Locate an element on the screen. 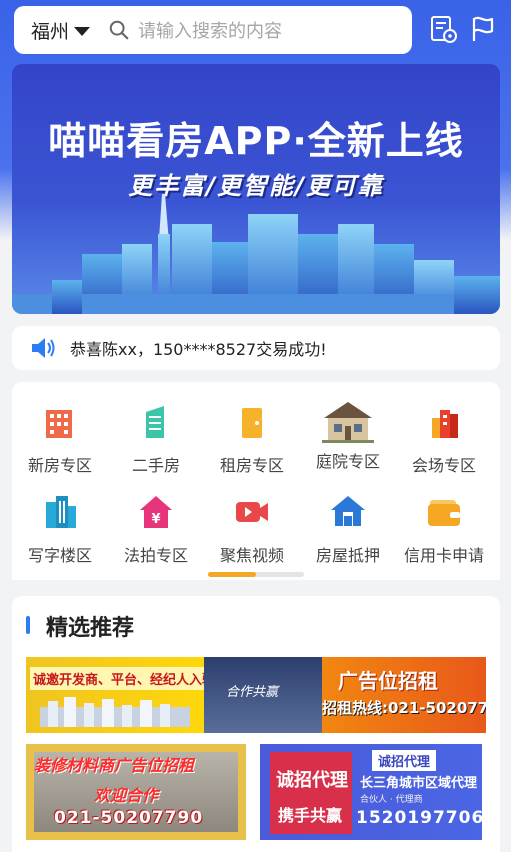 The height and width of the screenshot is (860, 511). auction-house-icon: ¥ is located at coordinates (156, 512).